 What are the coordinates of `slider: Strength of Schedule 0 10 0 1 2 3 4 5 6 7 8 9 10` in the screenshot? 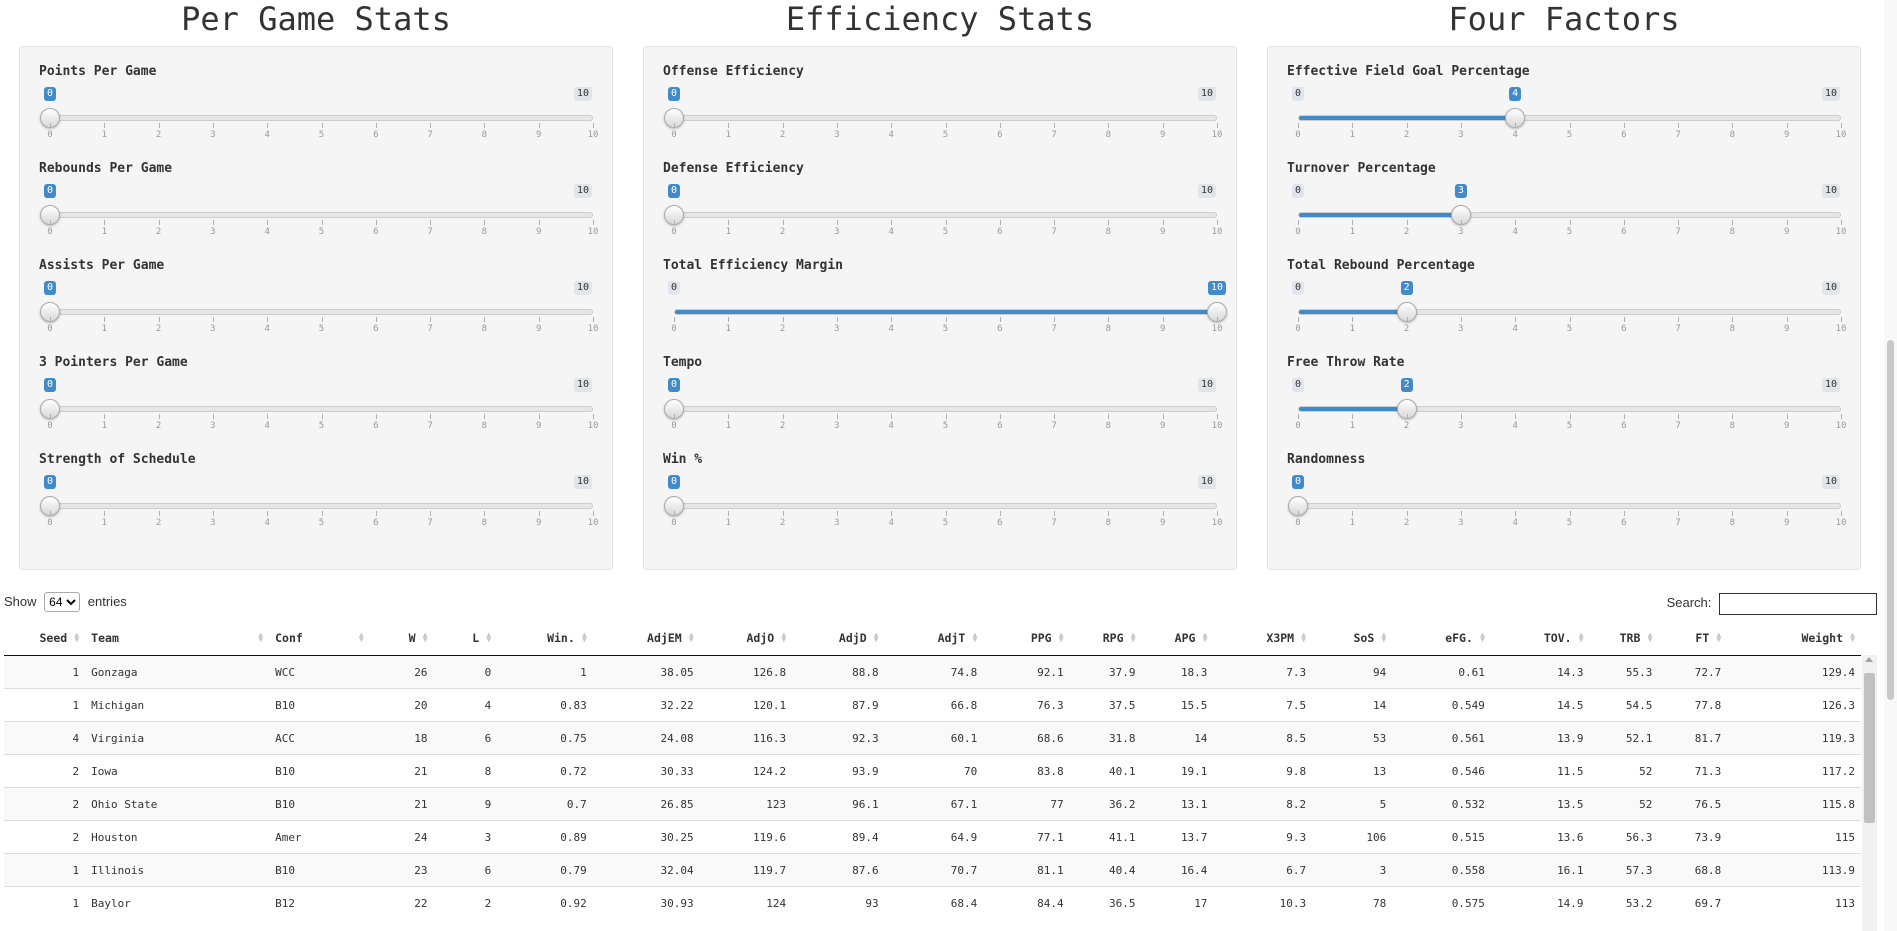 It's located at (318, 483).